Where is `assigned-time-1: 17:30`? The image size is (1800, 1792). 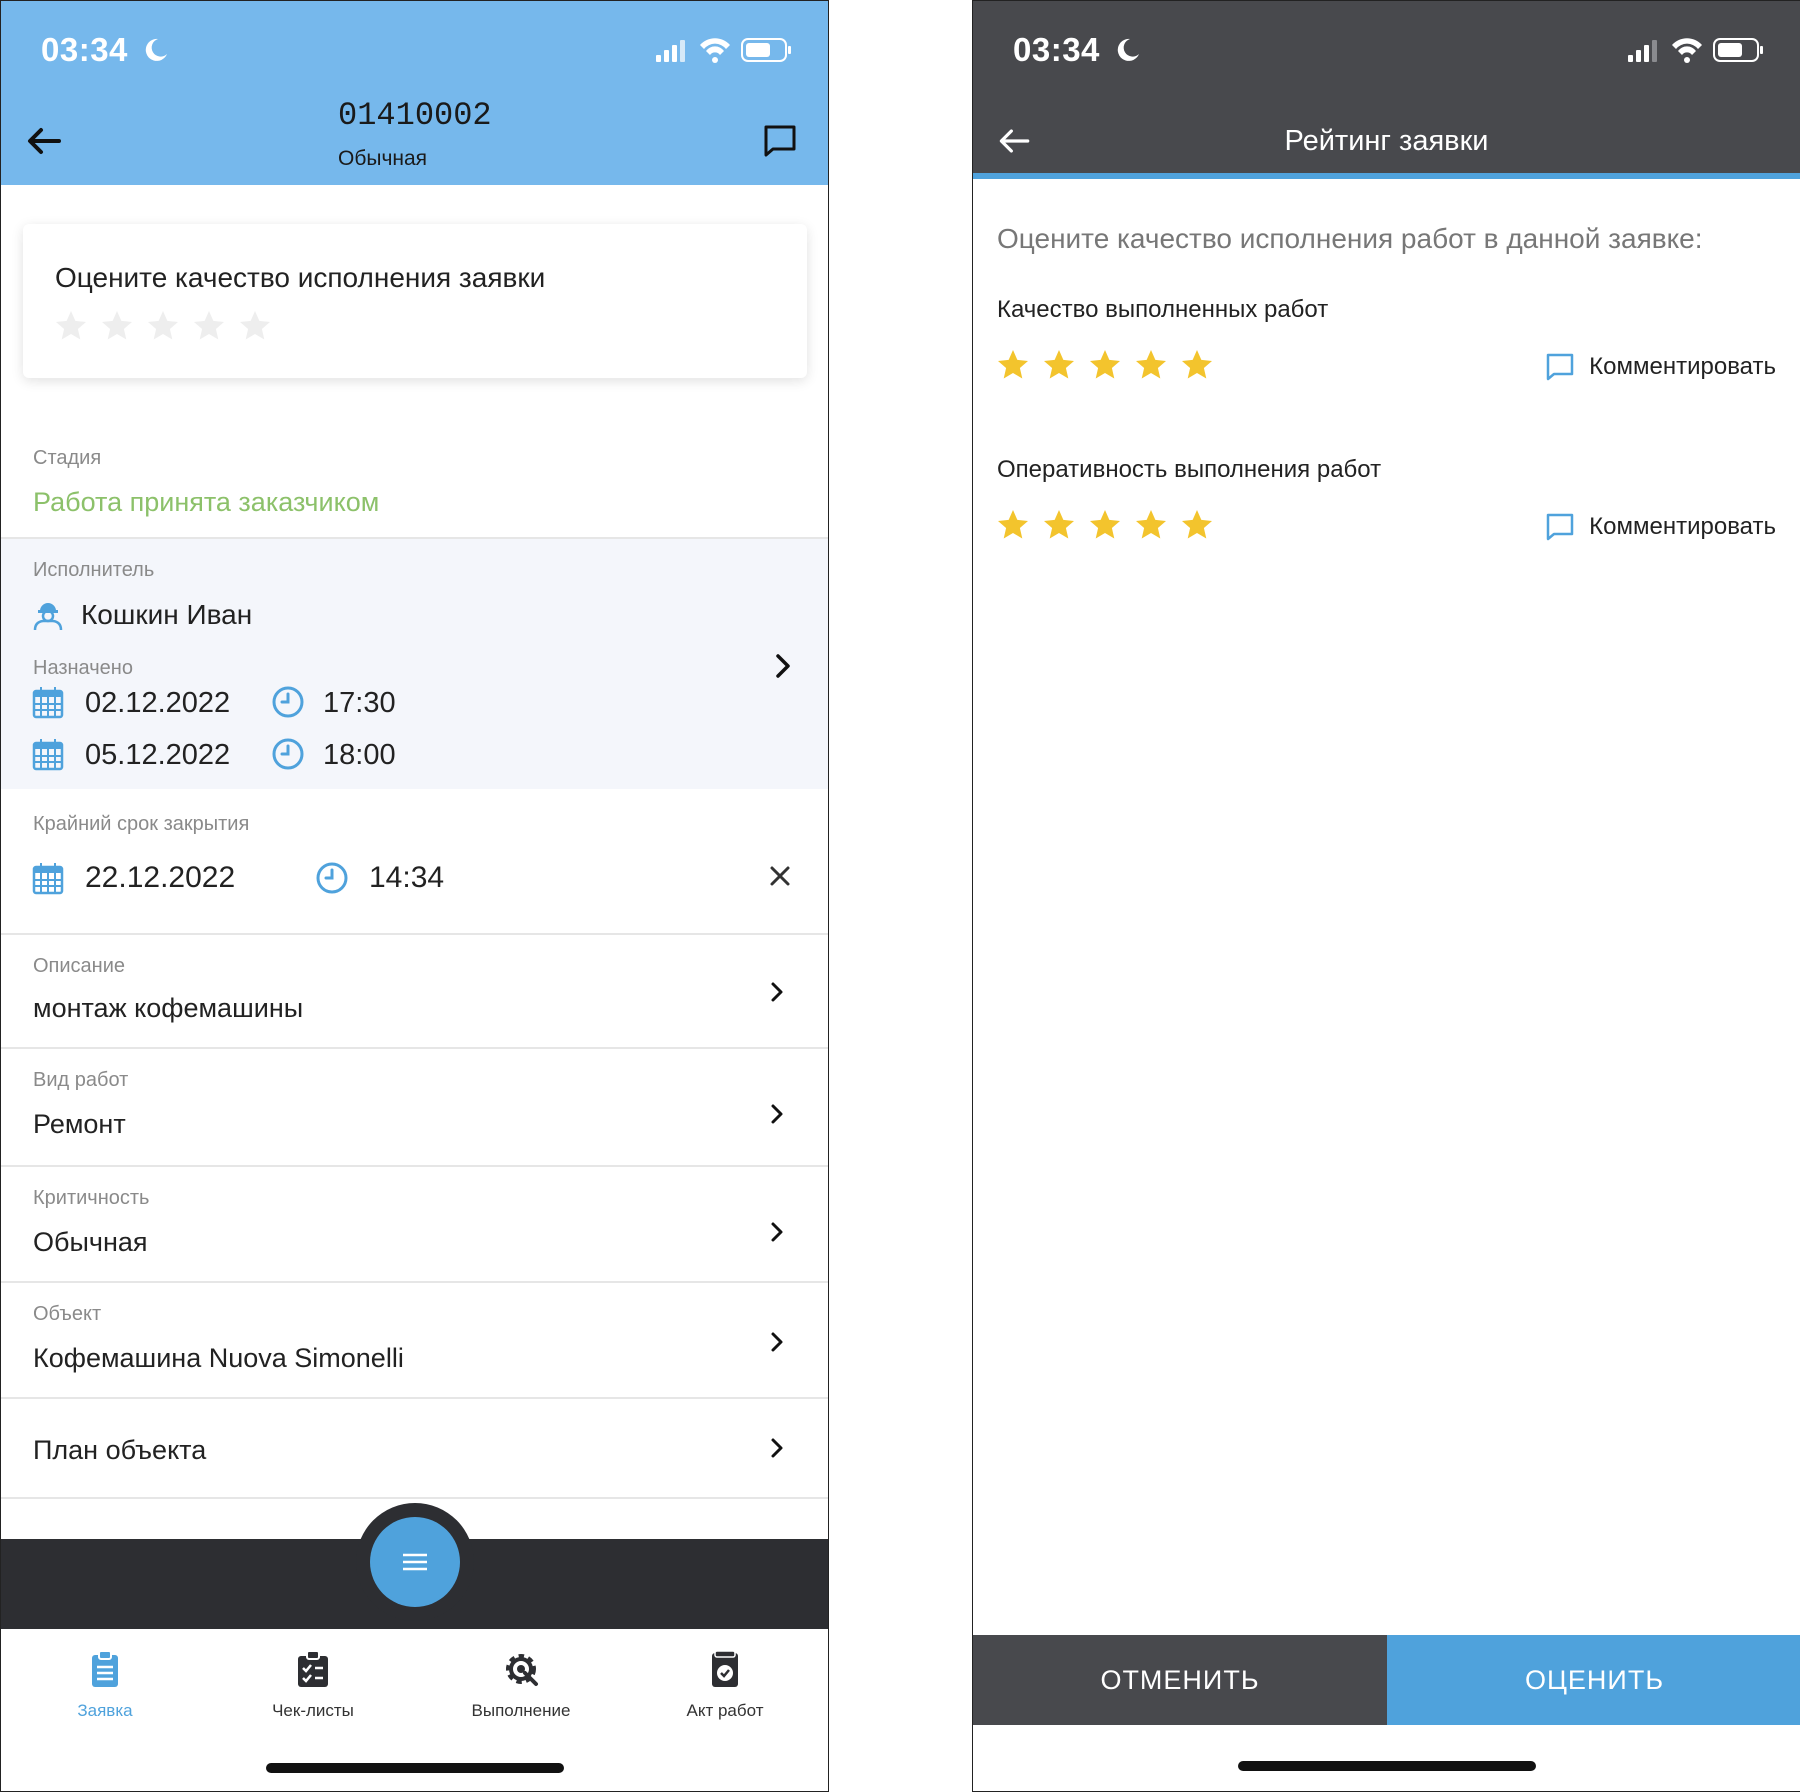
assigned-time-1: 17:30 is located at coordinates (359, 703).